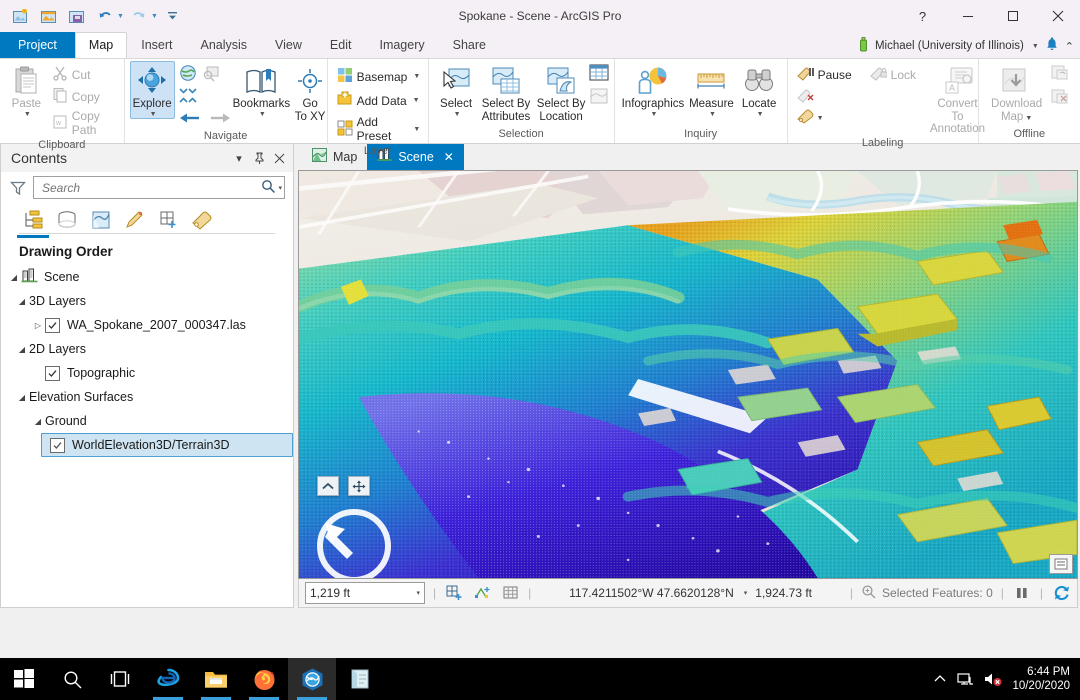 The image size is (1080, 700). Describe the element at coordinates (21, 16) in the screenshot. I see `new-project-icon` at that location.